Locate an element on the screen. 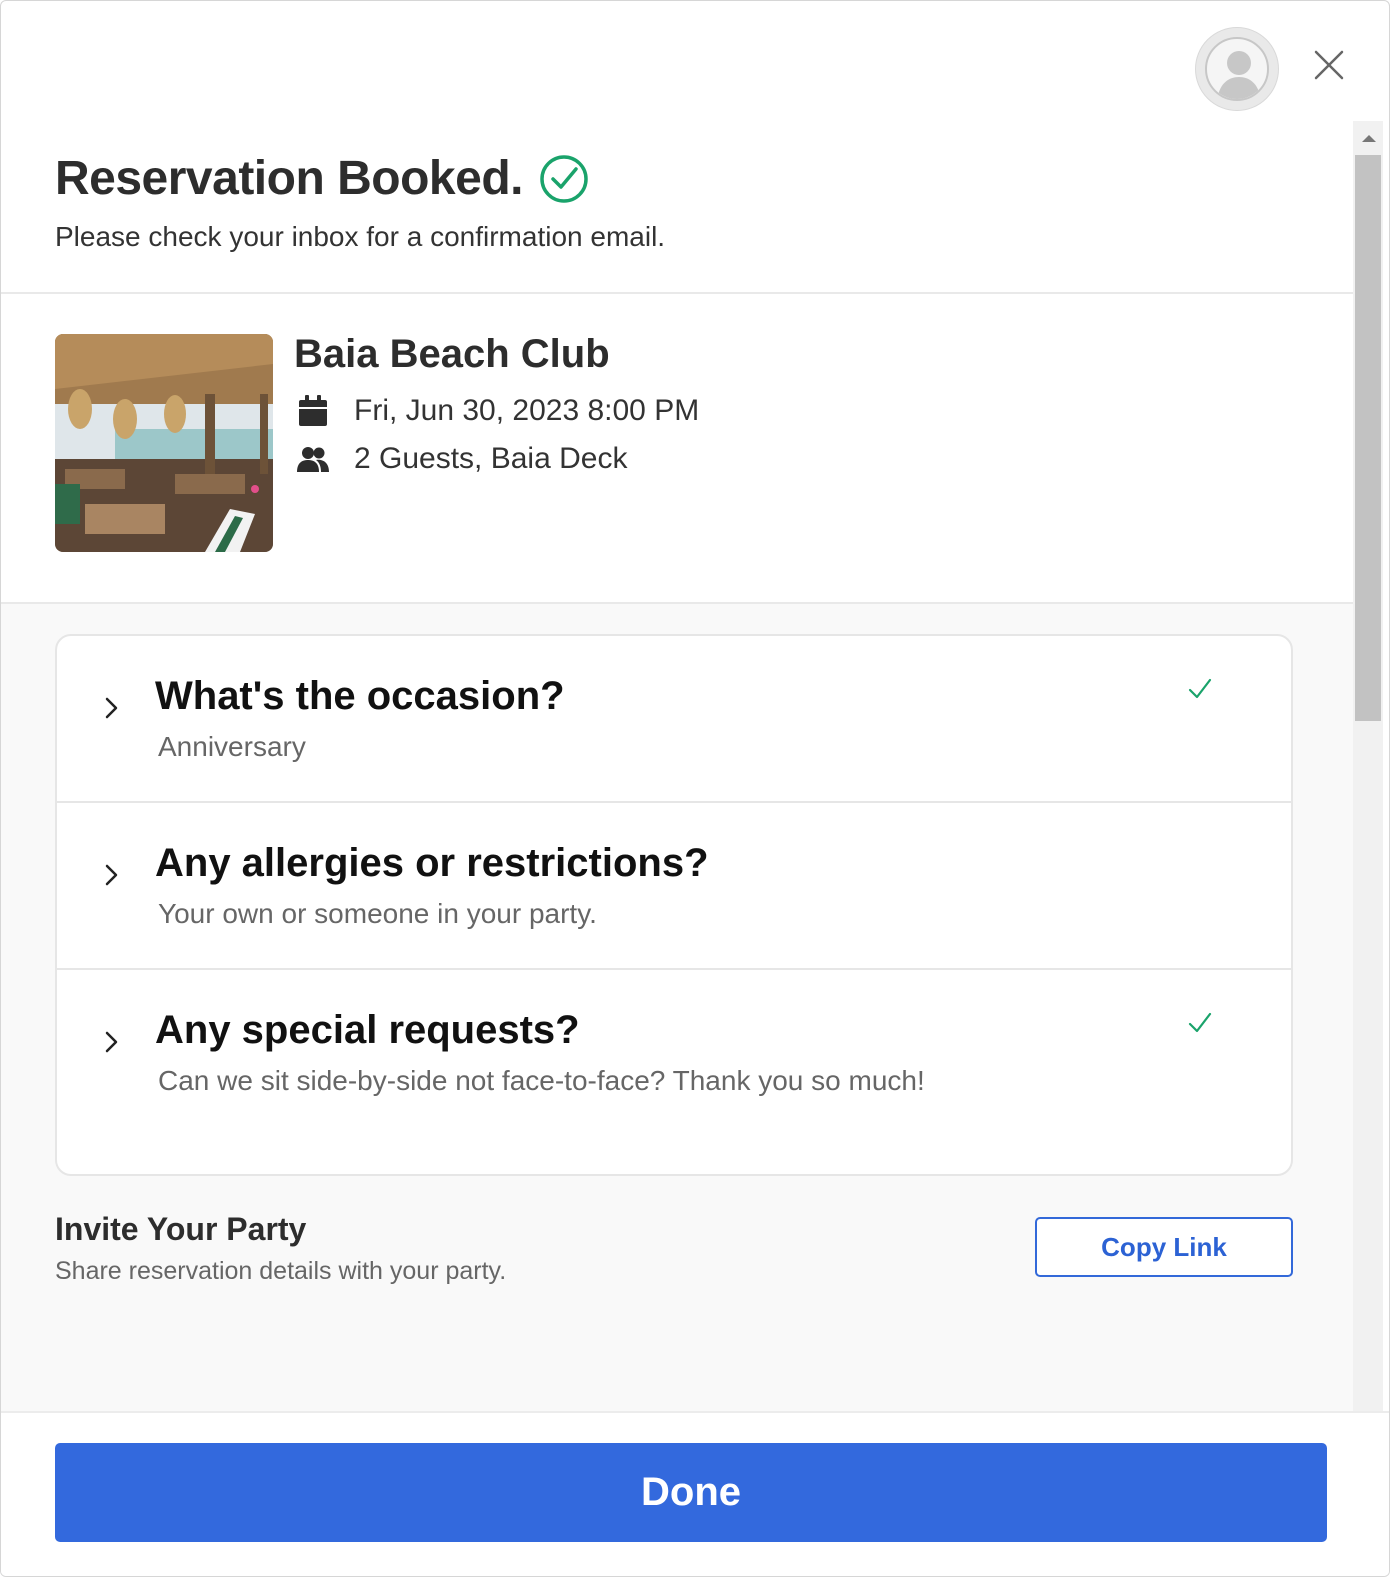 The image size is (1390, 1577). modal-footer: Done is located at coordinates (695, 1493).